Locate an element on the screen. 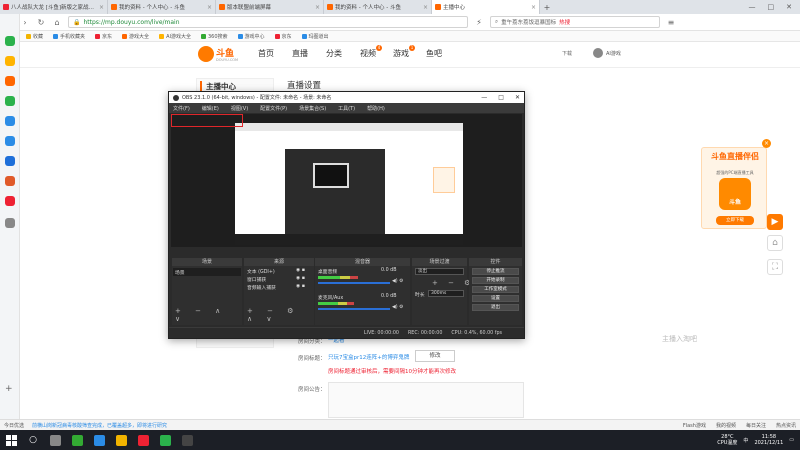 This screenshot has height=450, width=800. add-panel-icon: + is located at coordinates (9, 389).